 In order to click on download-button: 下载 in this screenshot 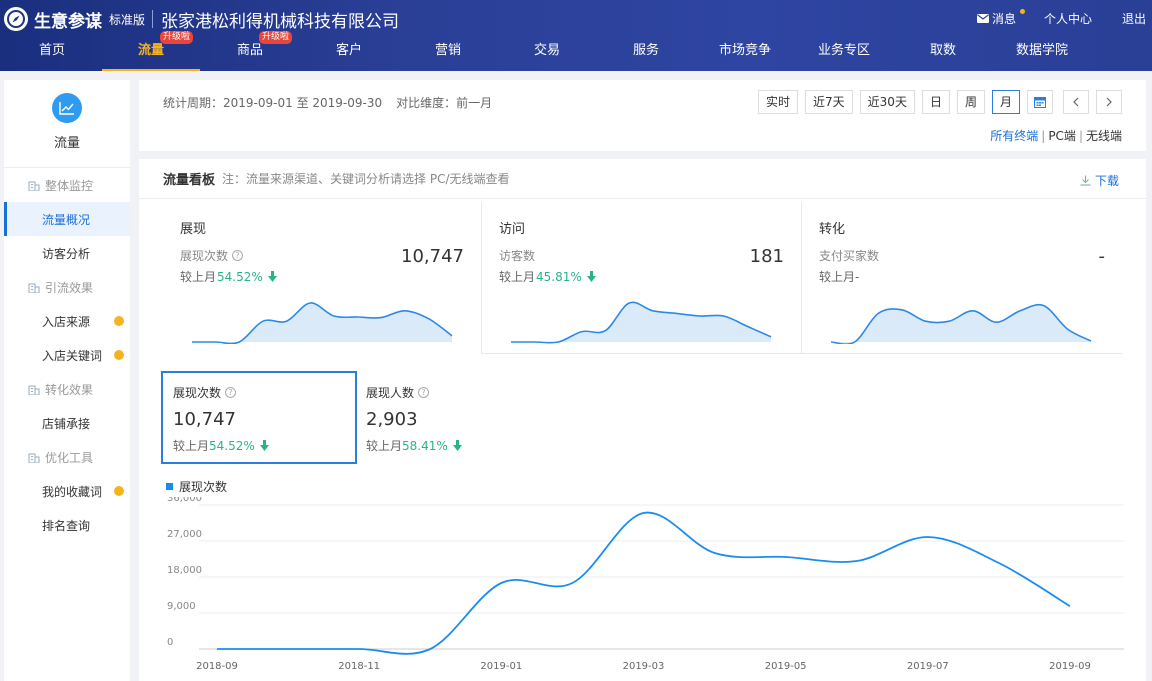, I will do `click(1099, 180)`.